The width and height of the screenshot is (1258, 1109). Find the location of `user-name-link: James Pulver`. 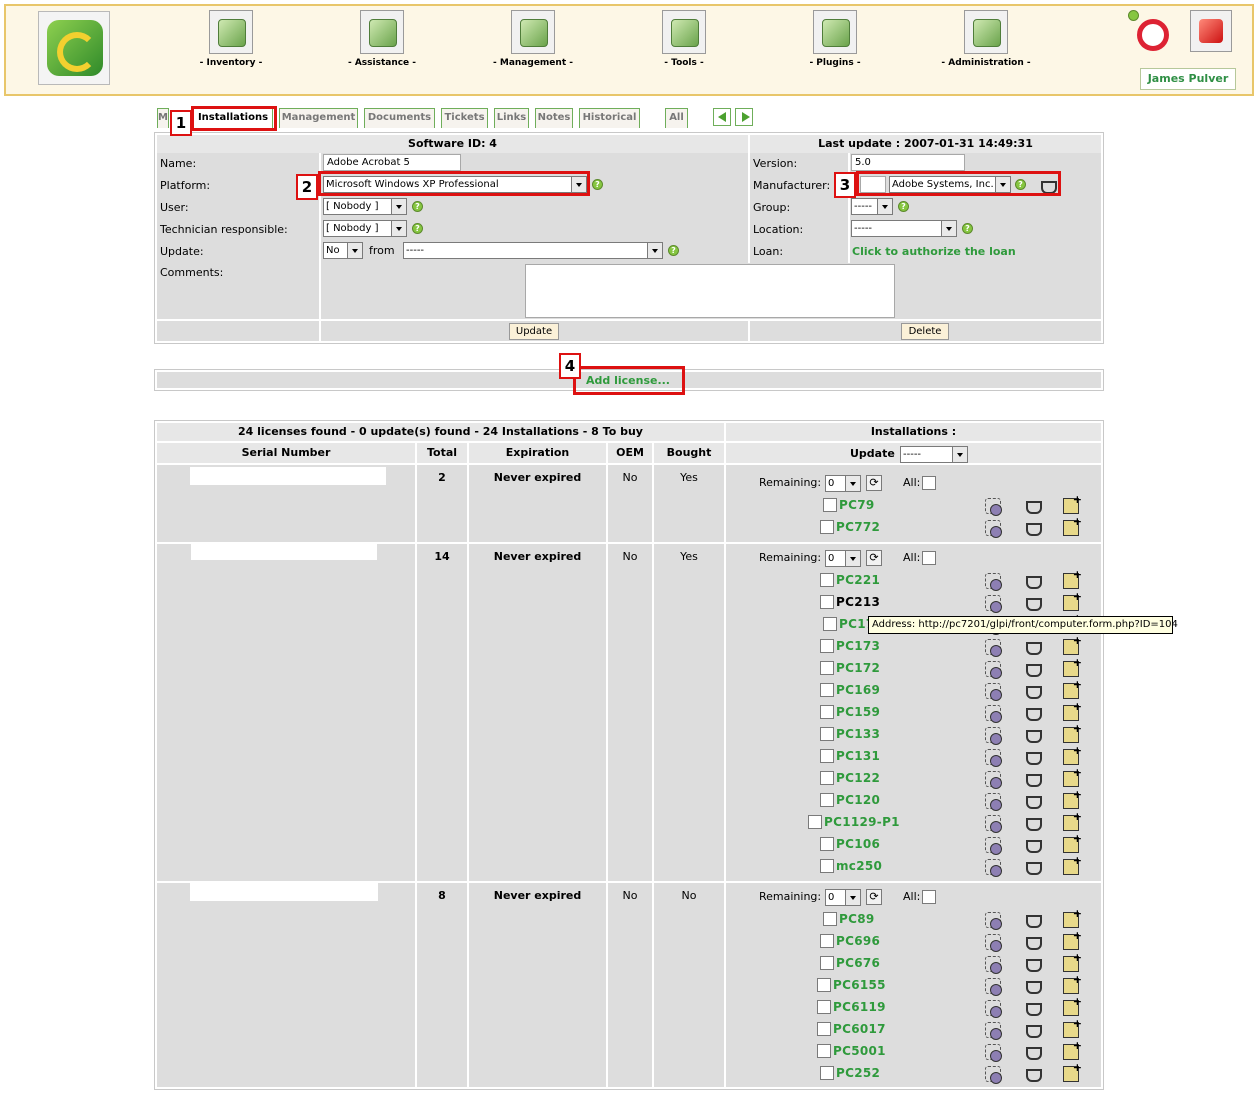

user-name-link: James Pulver is located at coordinates (1188, 79).